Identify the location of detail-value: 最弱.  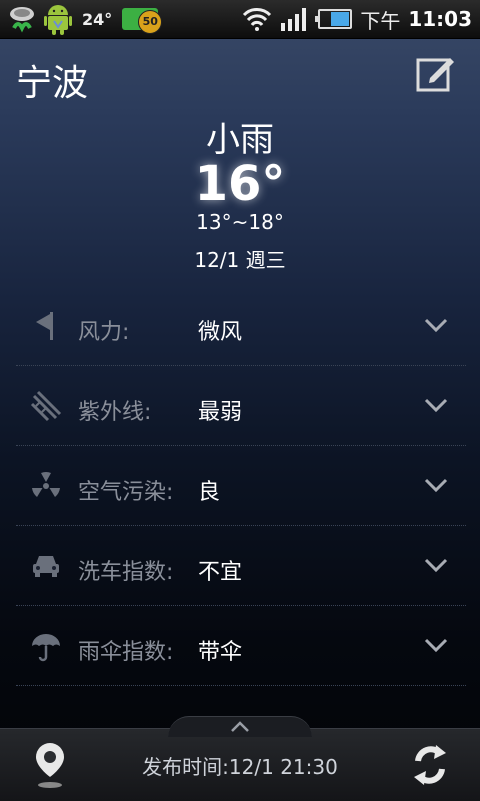
(220, 412).